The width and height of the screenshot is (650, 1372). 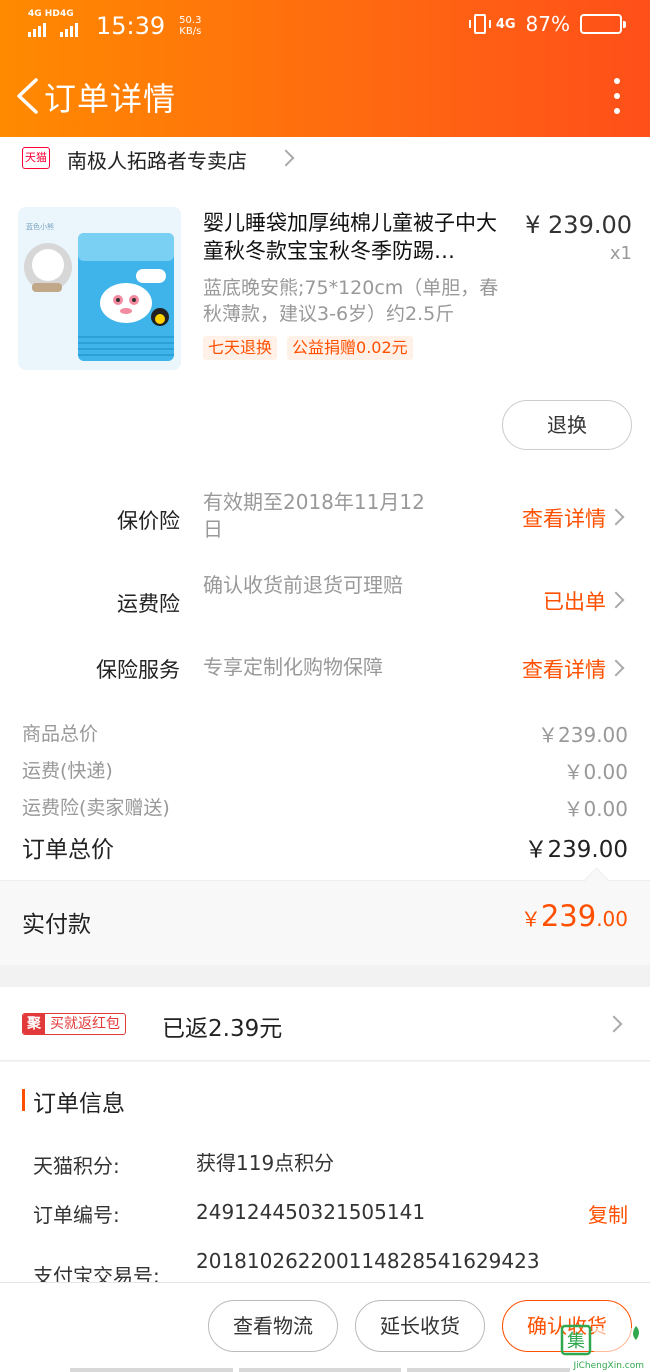 I want to click on product-image: 蓝色小熊, so click(x=99, y=288).